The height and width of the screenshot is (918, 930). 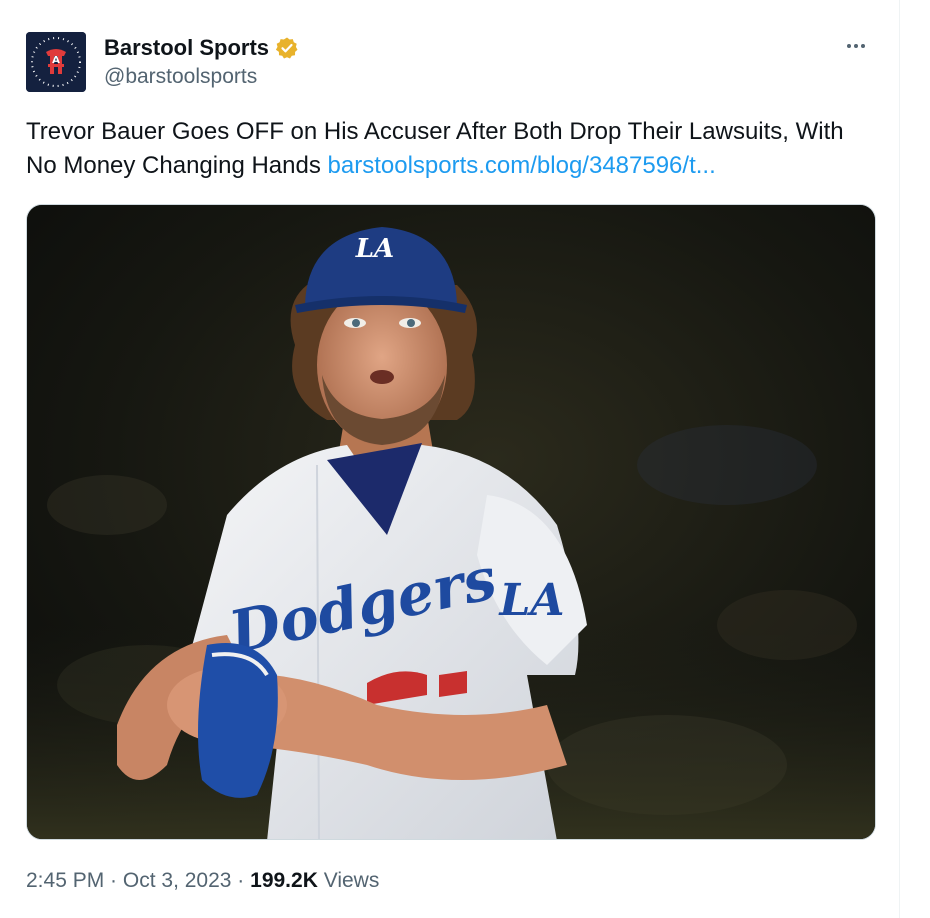 I want to click on sleeve-logo: LA, so click(x=530, y=600).